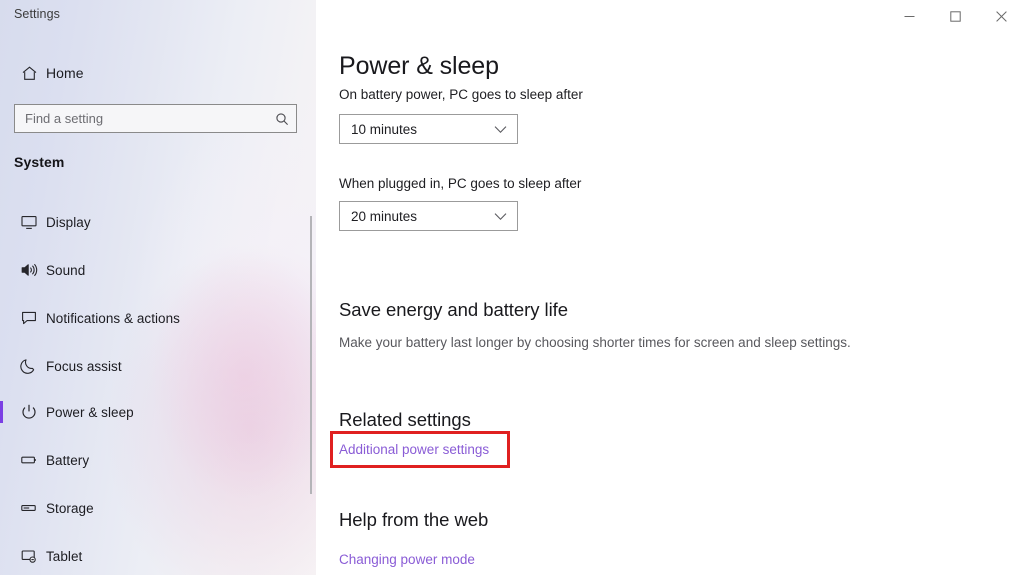 This screenshot has height=575, width=1024. What do you see at coordinates (909, 16) in the screenshot?
I see `minimize-button` at bounding box center [909, 16].